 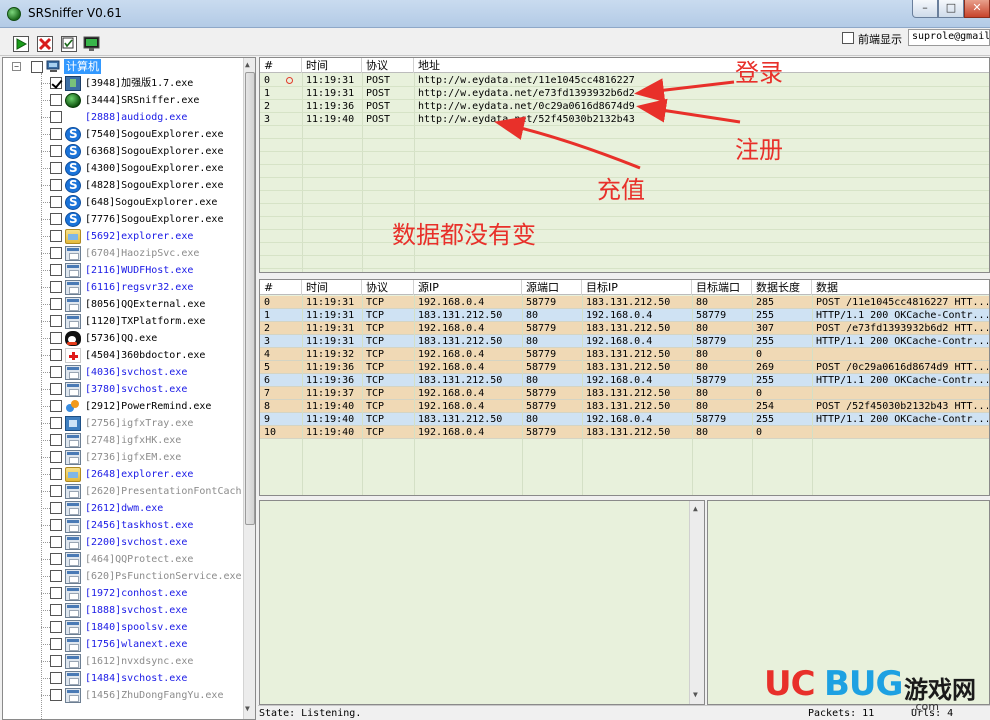 What do you see at coordinates (123, 66) in the screenshot?
I see `tree-root: − 计算机` at bounding box center [123, 66].